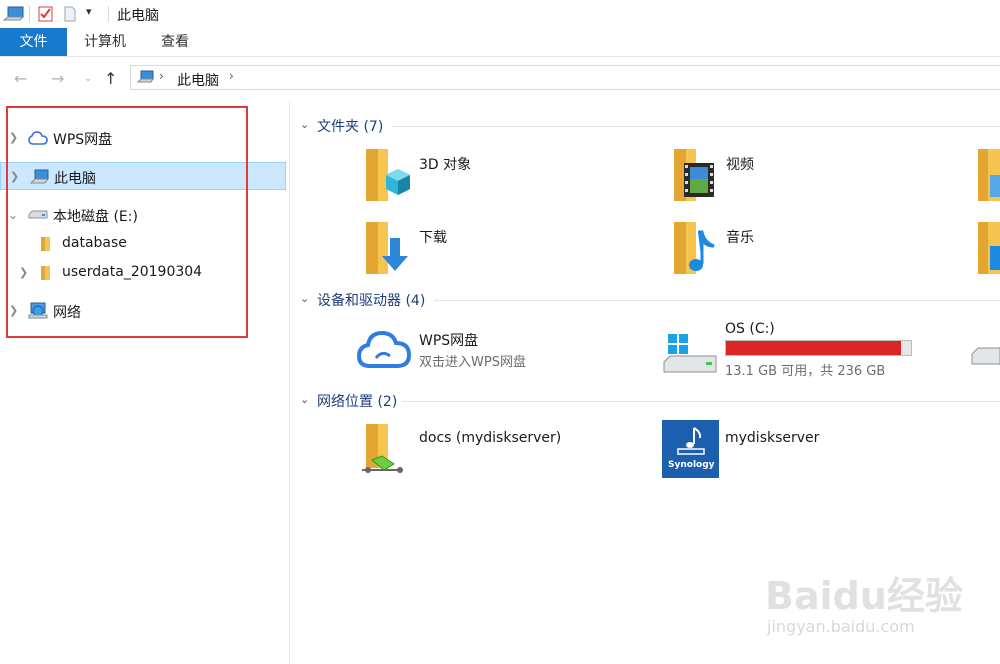 The width and height of the screenshot is (1000, 664). I want to click on title-bar: ▾ 此电脑, so click(500, 14).